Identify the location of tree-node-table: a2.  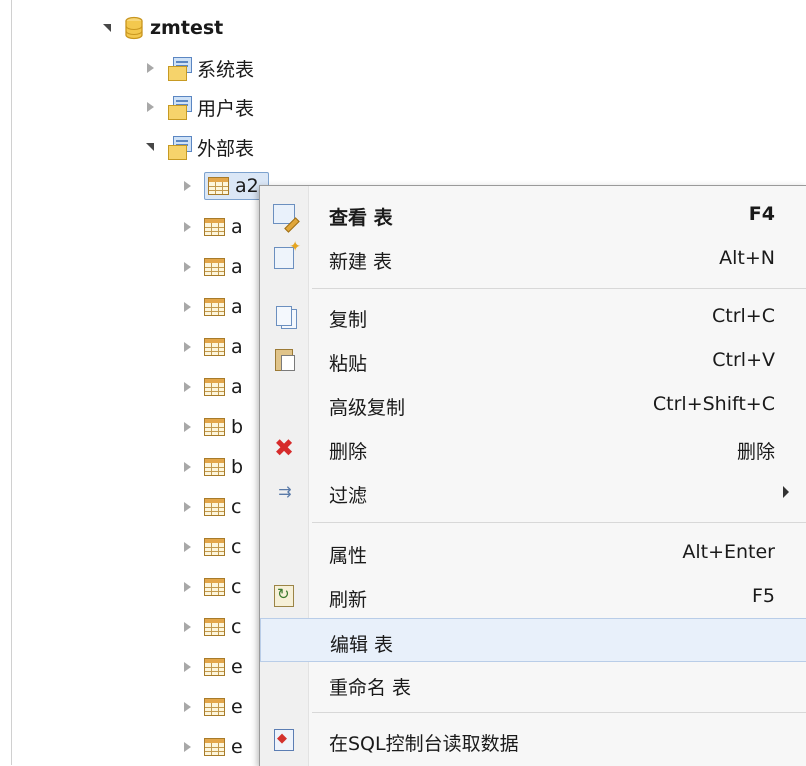
(224, 186).